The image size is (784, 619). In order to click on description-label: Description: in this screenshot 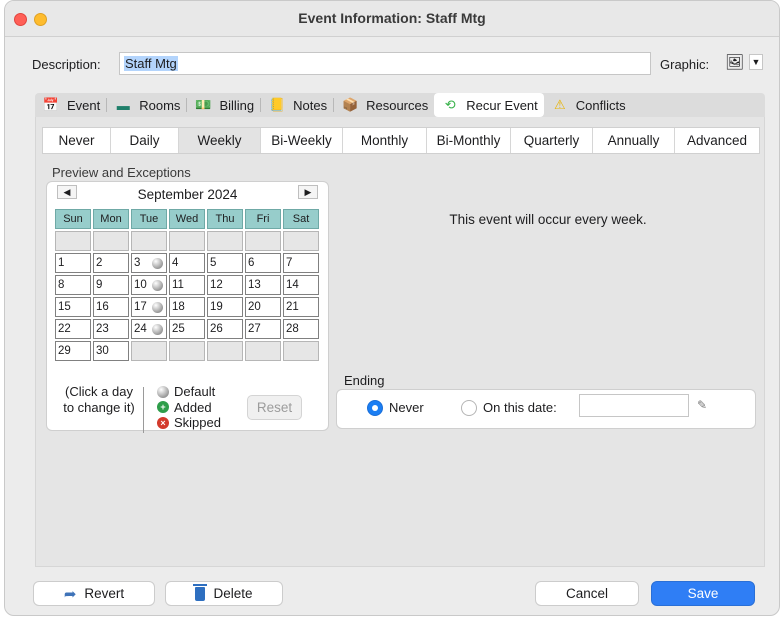, I will do `click(66, 64)`.